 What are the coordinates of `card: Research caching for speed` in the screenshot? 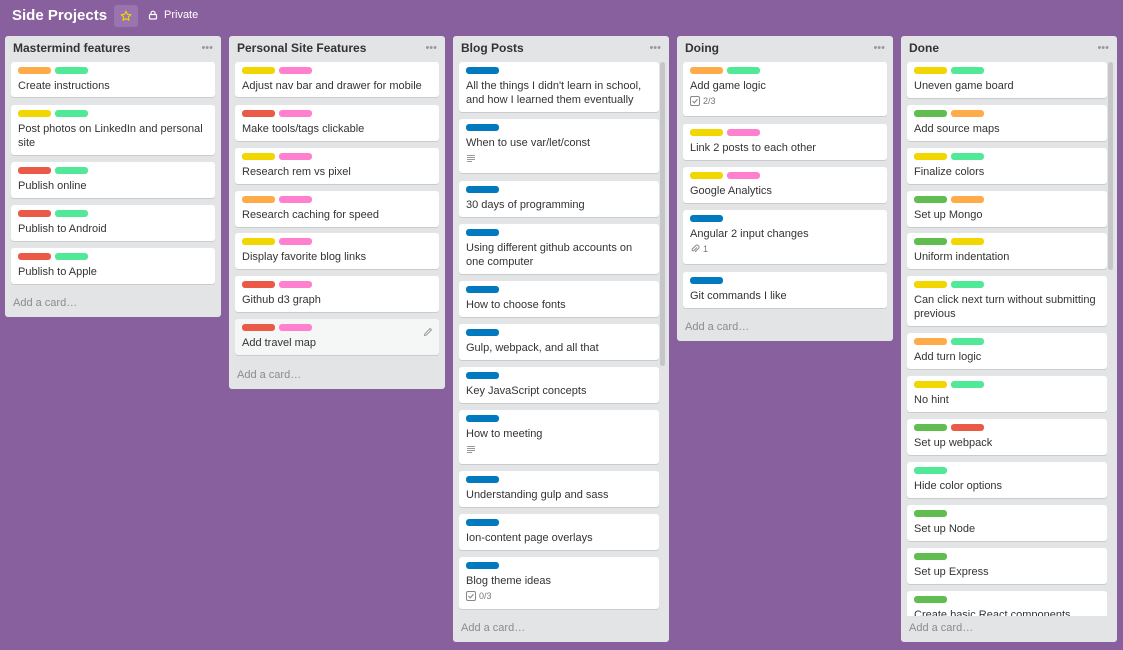 It's located at (337, 209).